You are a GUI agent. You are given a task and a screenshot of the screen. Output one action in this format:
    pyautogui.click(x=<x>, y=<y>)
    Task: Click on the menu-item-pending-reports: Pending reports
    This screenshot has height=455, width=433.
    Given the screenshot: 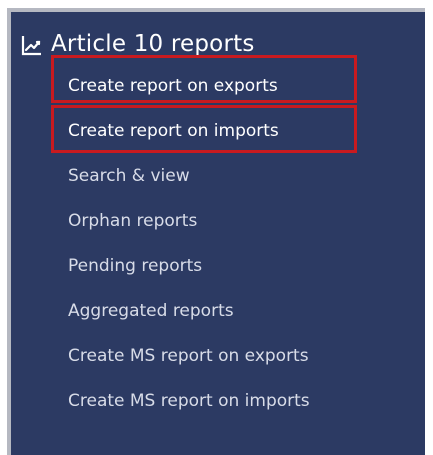 What is the action you would take?
    pyautogui.click(x=135, y=266)
    